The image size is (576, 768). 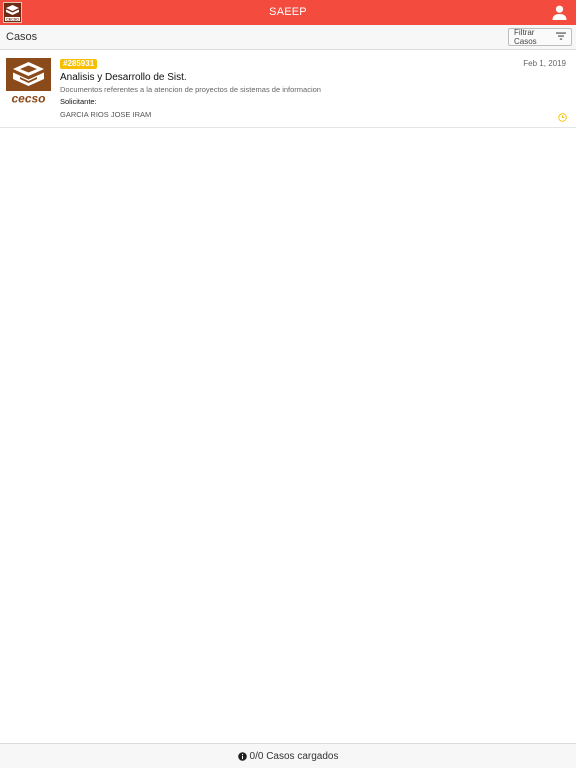 I want to click on cases-toolbar: Casos Filtrar Casos, so click(x=288, y=37).